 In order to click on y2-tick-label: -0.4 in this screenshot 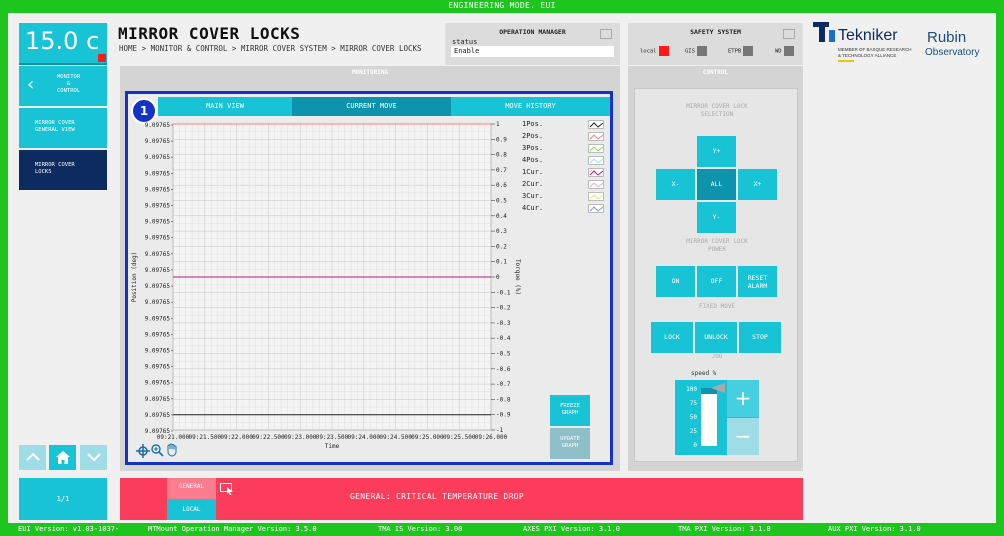, I will do `click(503, 338)`.